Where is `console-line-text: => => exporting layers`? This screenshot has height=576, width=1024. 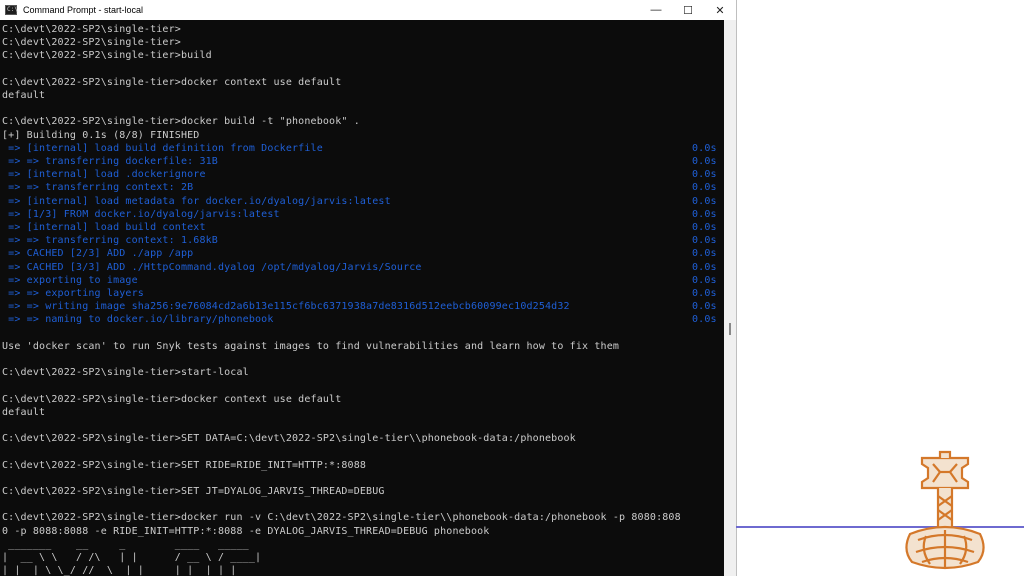
console-line-text: => => exporting layers is located at coordinates (73, 293).